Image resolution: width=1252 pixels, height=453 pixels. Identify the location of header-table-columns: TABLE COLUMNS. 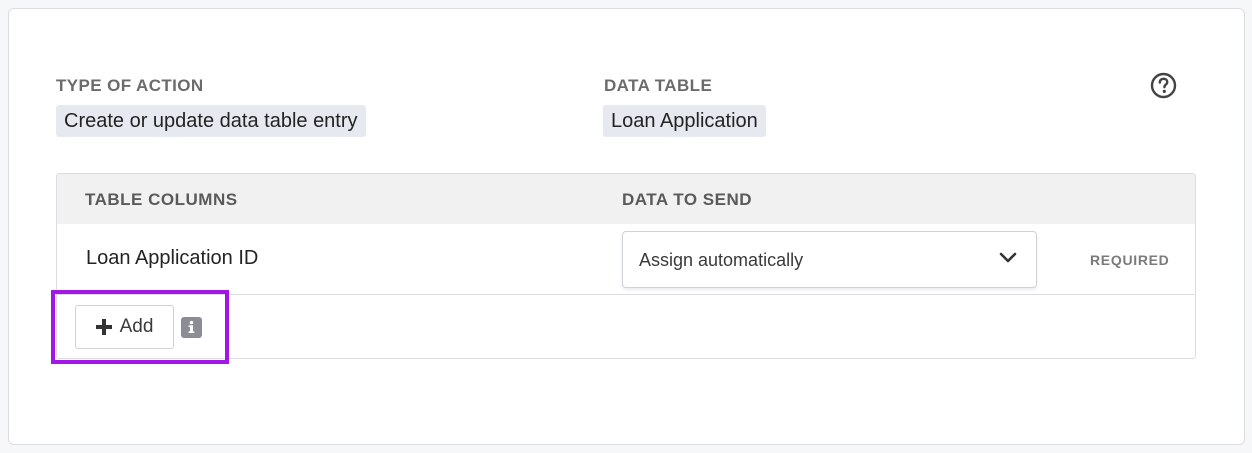
(161, 199).